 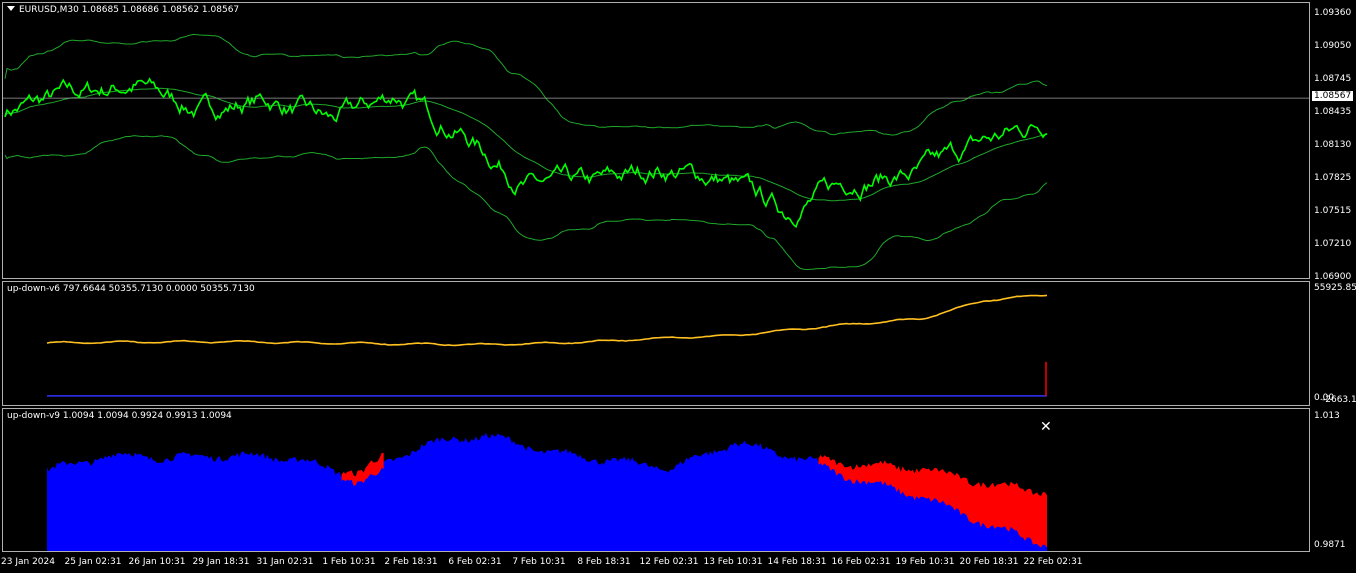 I want to click on price-tick: 1.06900, so click(x=1333, y=277).